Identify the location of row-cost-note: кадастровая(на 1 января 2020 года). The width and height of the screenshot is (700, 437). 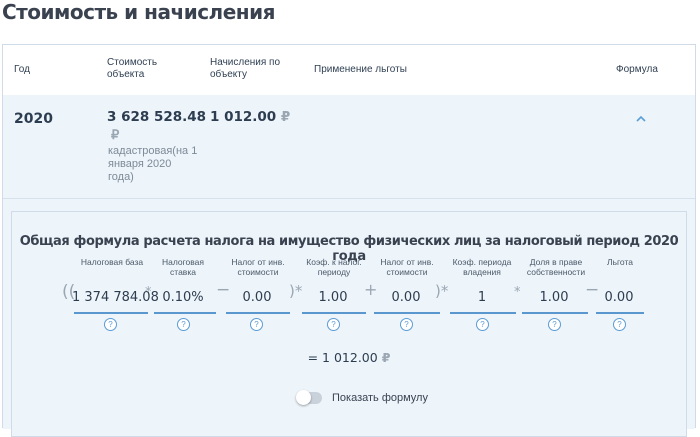
(153, 164).